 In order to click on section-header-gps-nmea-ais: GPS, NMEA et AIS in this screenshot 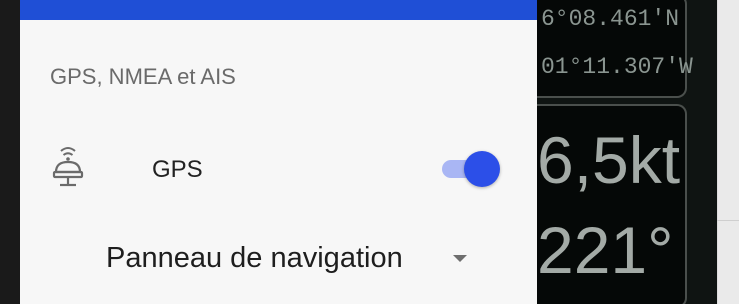, I will do `click(143, 76)`.